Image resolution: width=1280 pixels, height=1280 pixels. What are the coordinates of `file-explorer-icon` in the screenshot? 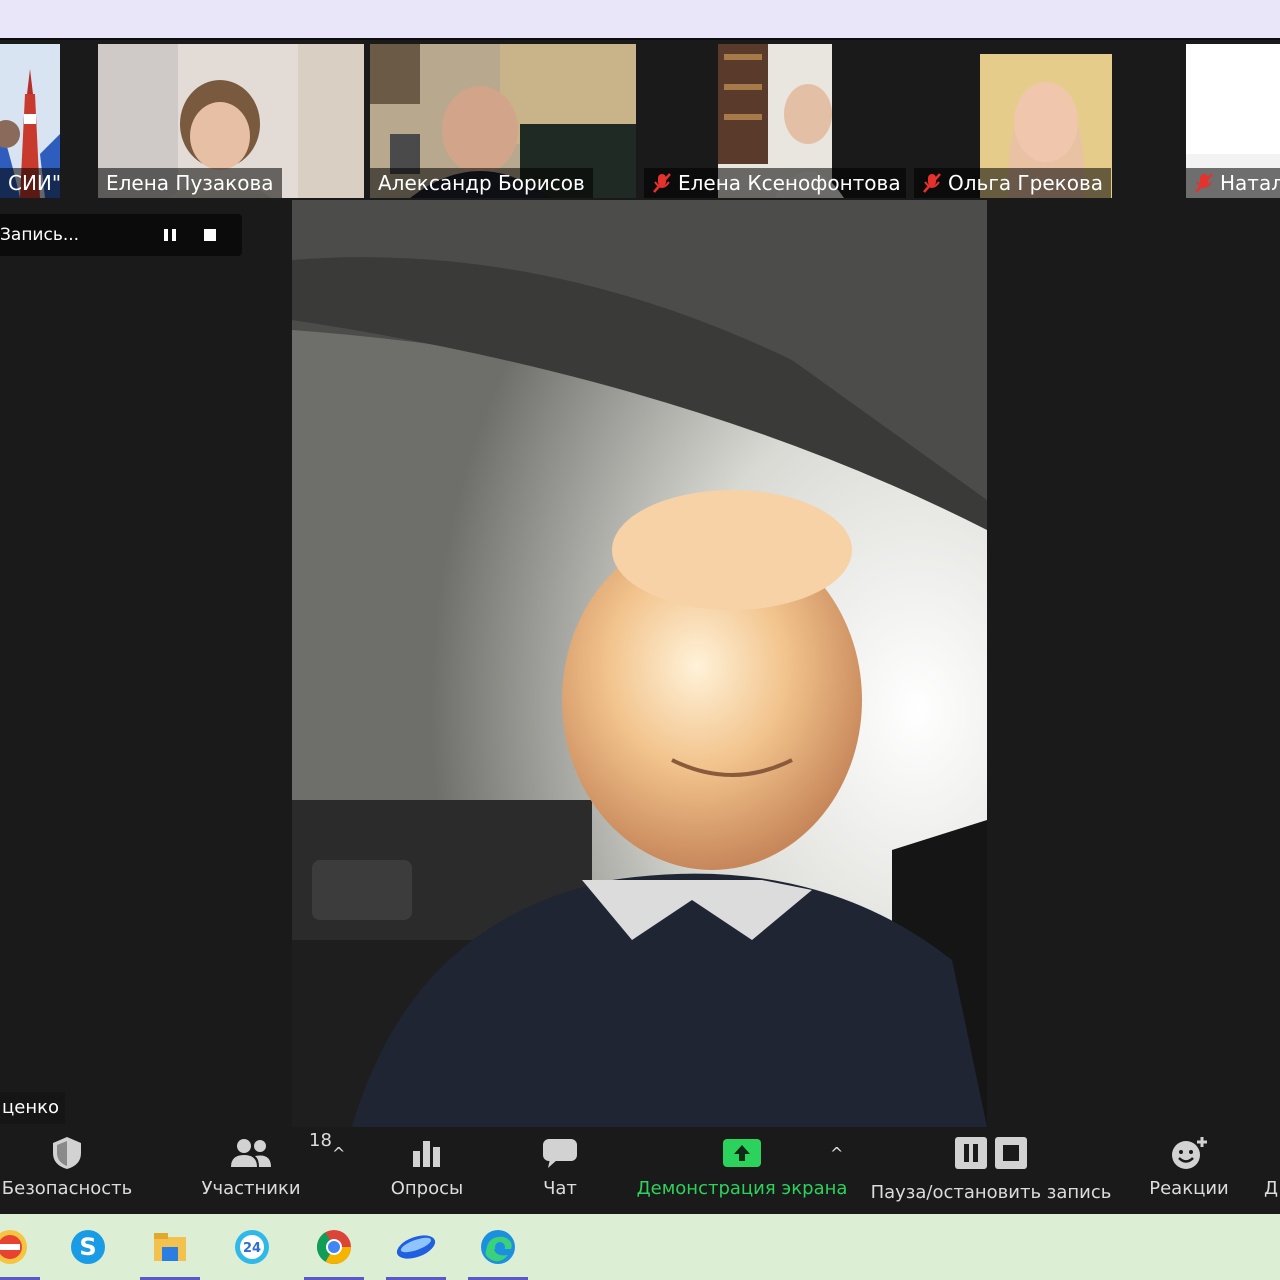 It's located at (170, 1247).